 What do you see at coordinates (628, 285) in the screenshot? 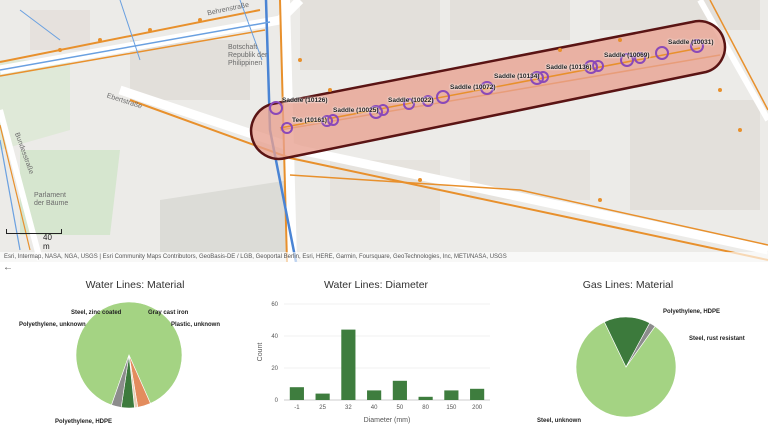
I see `gas-material-title: Gas Lines: Material` at bounding box center [628, 285].